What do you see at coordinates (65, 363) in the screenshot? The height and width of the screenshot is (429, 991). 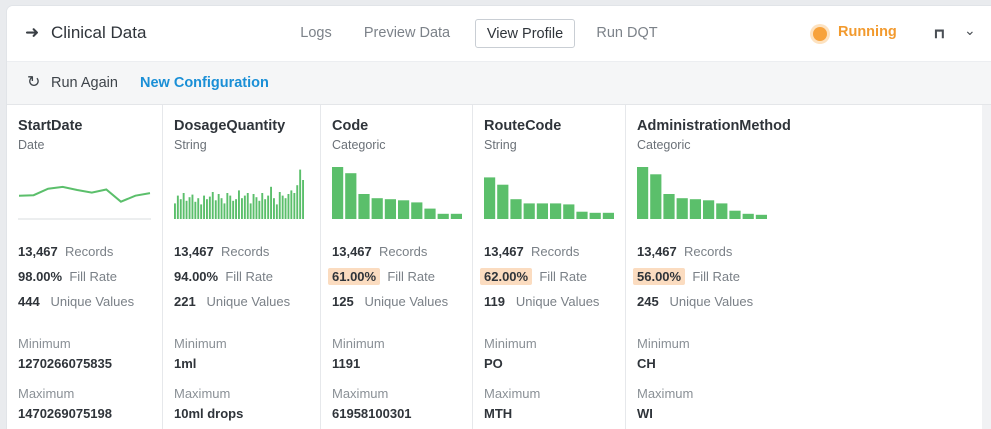 I see `minimum-value: 1270266075835` at bounding box center [65, 363].